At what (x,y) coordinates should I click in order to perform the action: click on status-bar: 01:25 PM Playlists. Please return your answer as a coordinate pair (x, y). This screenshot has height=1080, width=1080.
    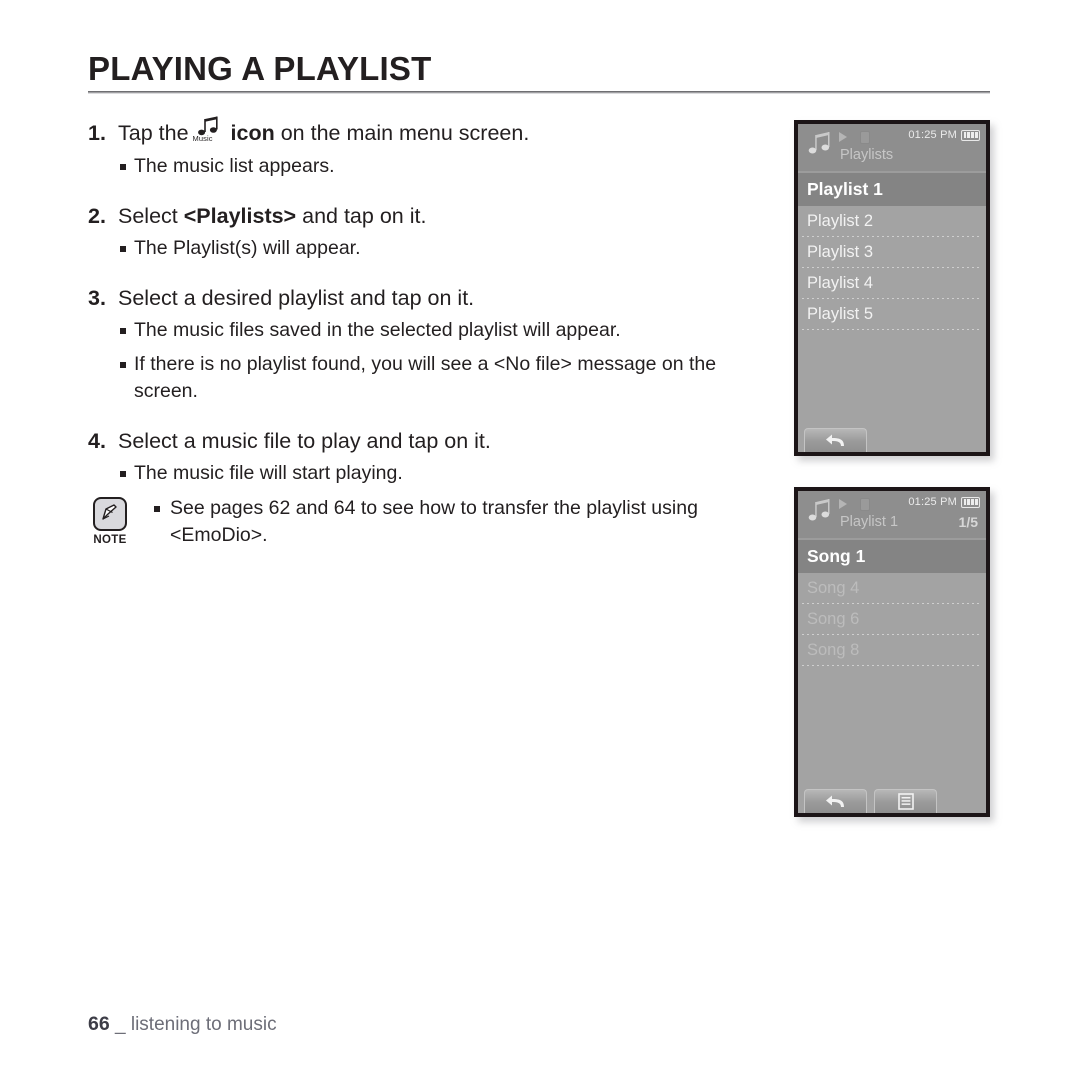
    Looking at the image, I should click on (892, 148).